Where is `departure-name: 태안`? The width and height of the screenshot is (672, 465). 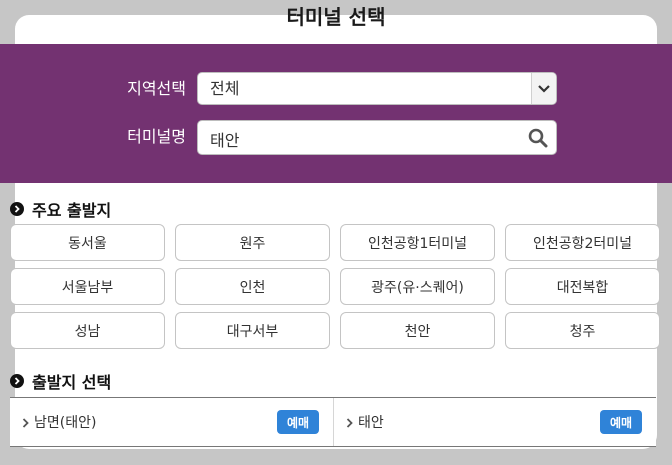 departure-name: 태안 is located at coordinates (371, 423).